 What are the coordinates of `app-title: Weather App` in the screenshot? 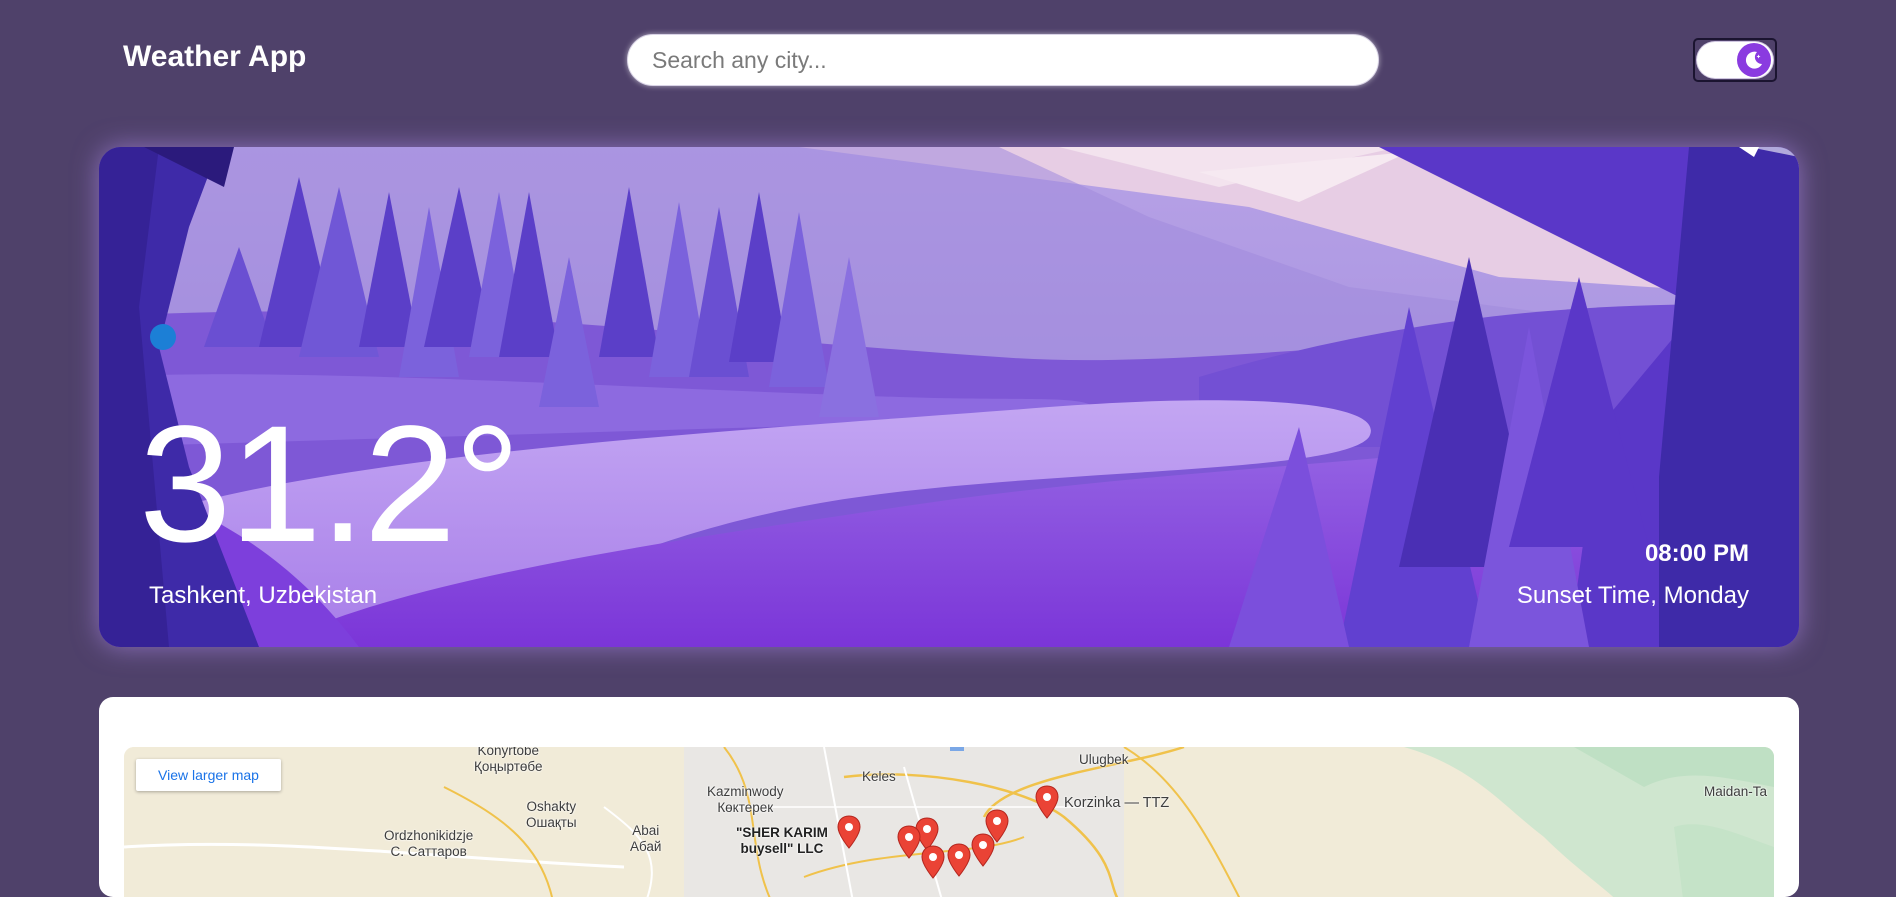 It's located at (215, 56).